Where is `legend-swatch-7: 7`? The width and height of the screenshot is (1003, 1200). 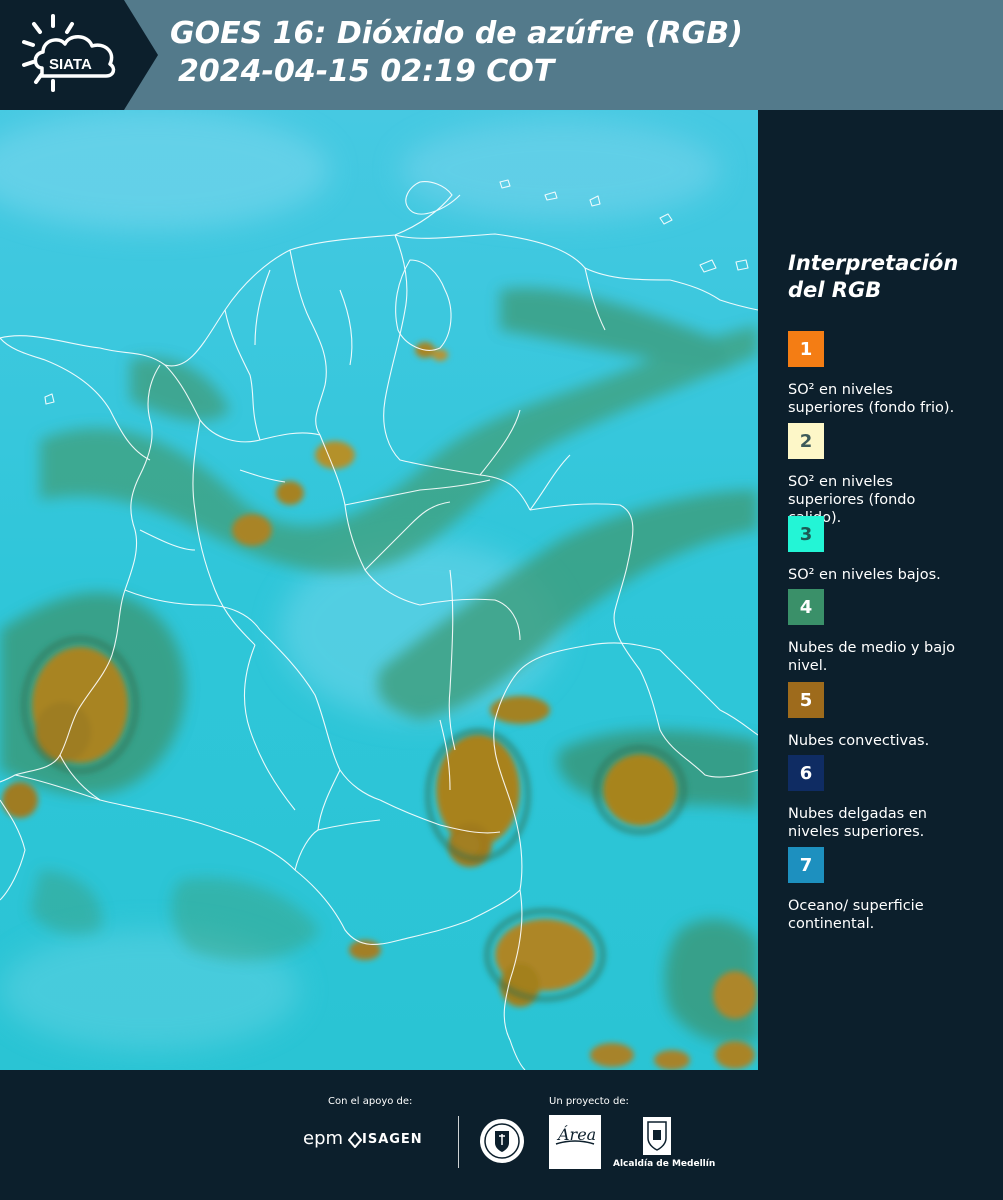 legend-swatch-7: 7 is located at coordinates (806, 865).